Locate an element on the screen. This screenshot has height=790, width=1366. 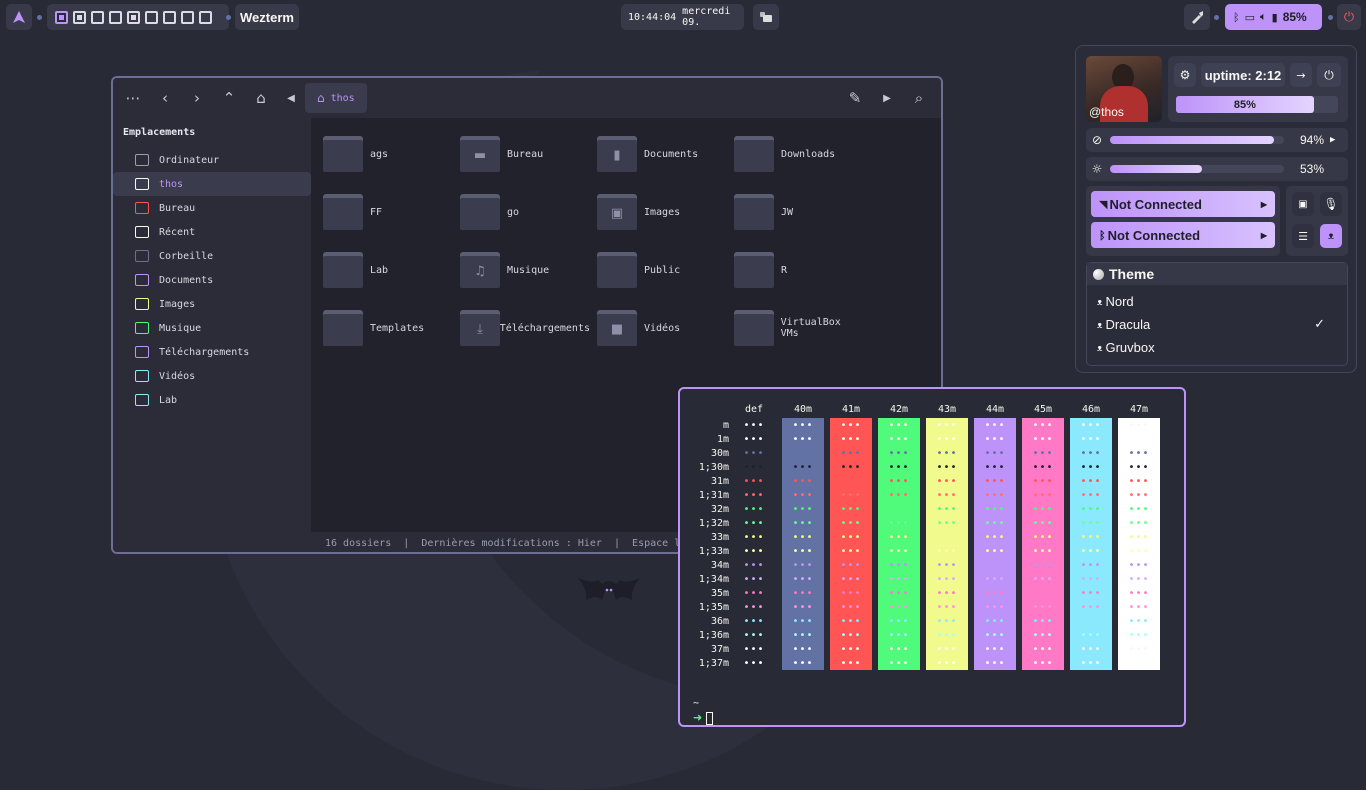
path-right-button: ▶ is located at coordinates (887, 98).